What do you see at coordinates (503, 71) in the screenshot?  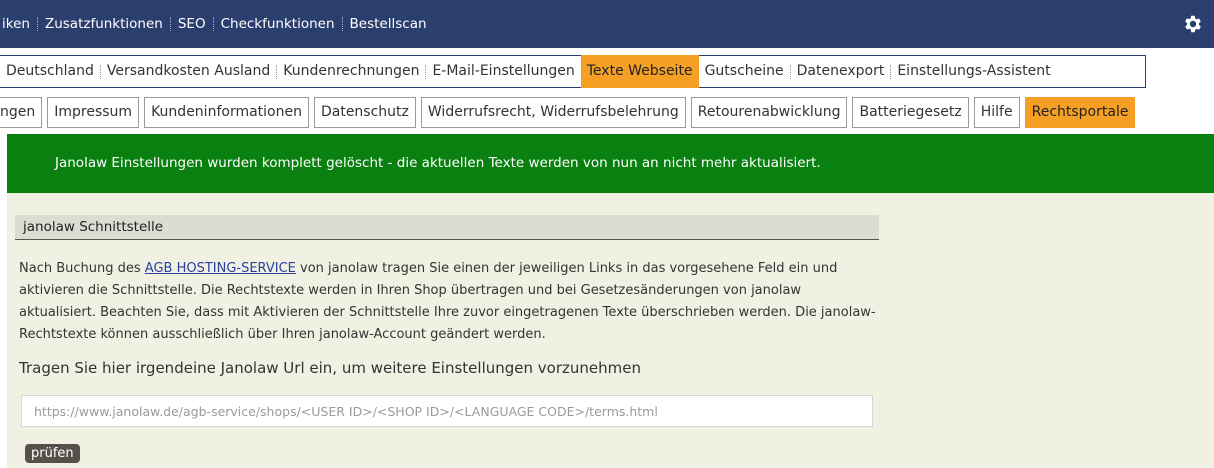 I see `subnav-item-email-einstellungen: E-Mail-Einstellungen` at bounding box center [503, 71].